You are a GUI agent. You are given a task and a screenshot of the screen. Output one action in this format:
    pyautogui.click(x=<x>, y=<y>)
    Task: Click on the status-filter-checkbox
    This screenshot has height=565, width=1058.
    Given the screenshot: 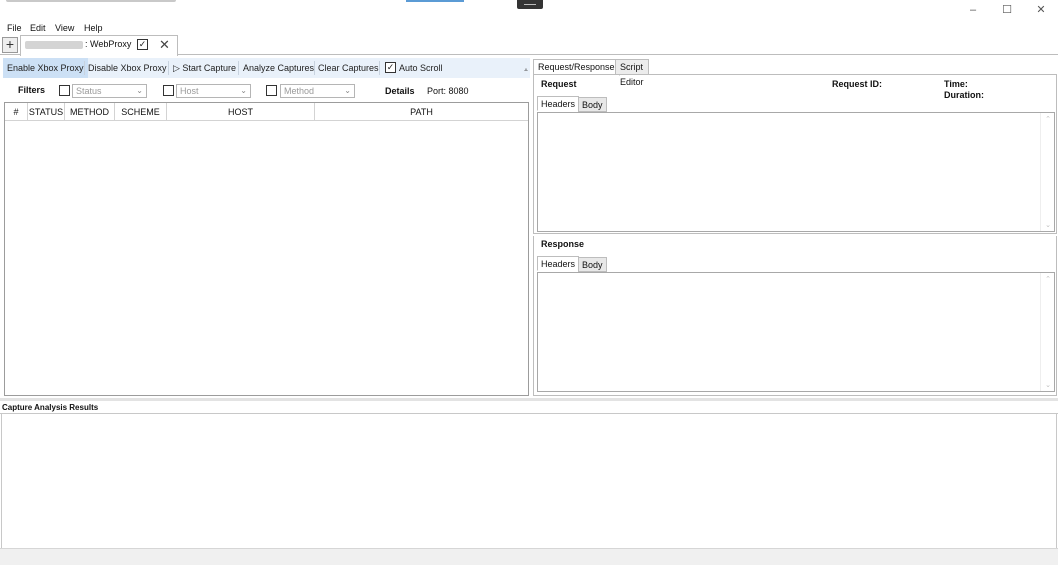 What is the action you would take?
    pyautogui.click(x=64, y=90)
    